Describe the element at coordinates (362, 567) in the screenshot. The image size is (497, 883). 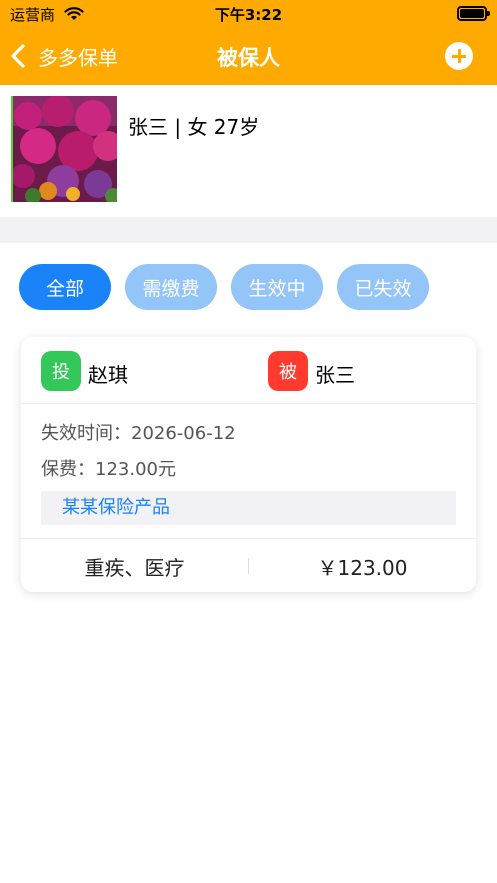
I see `policy-amount: ￥123.00` at that location.